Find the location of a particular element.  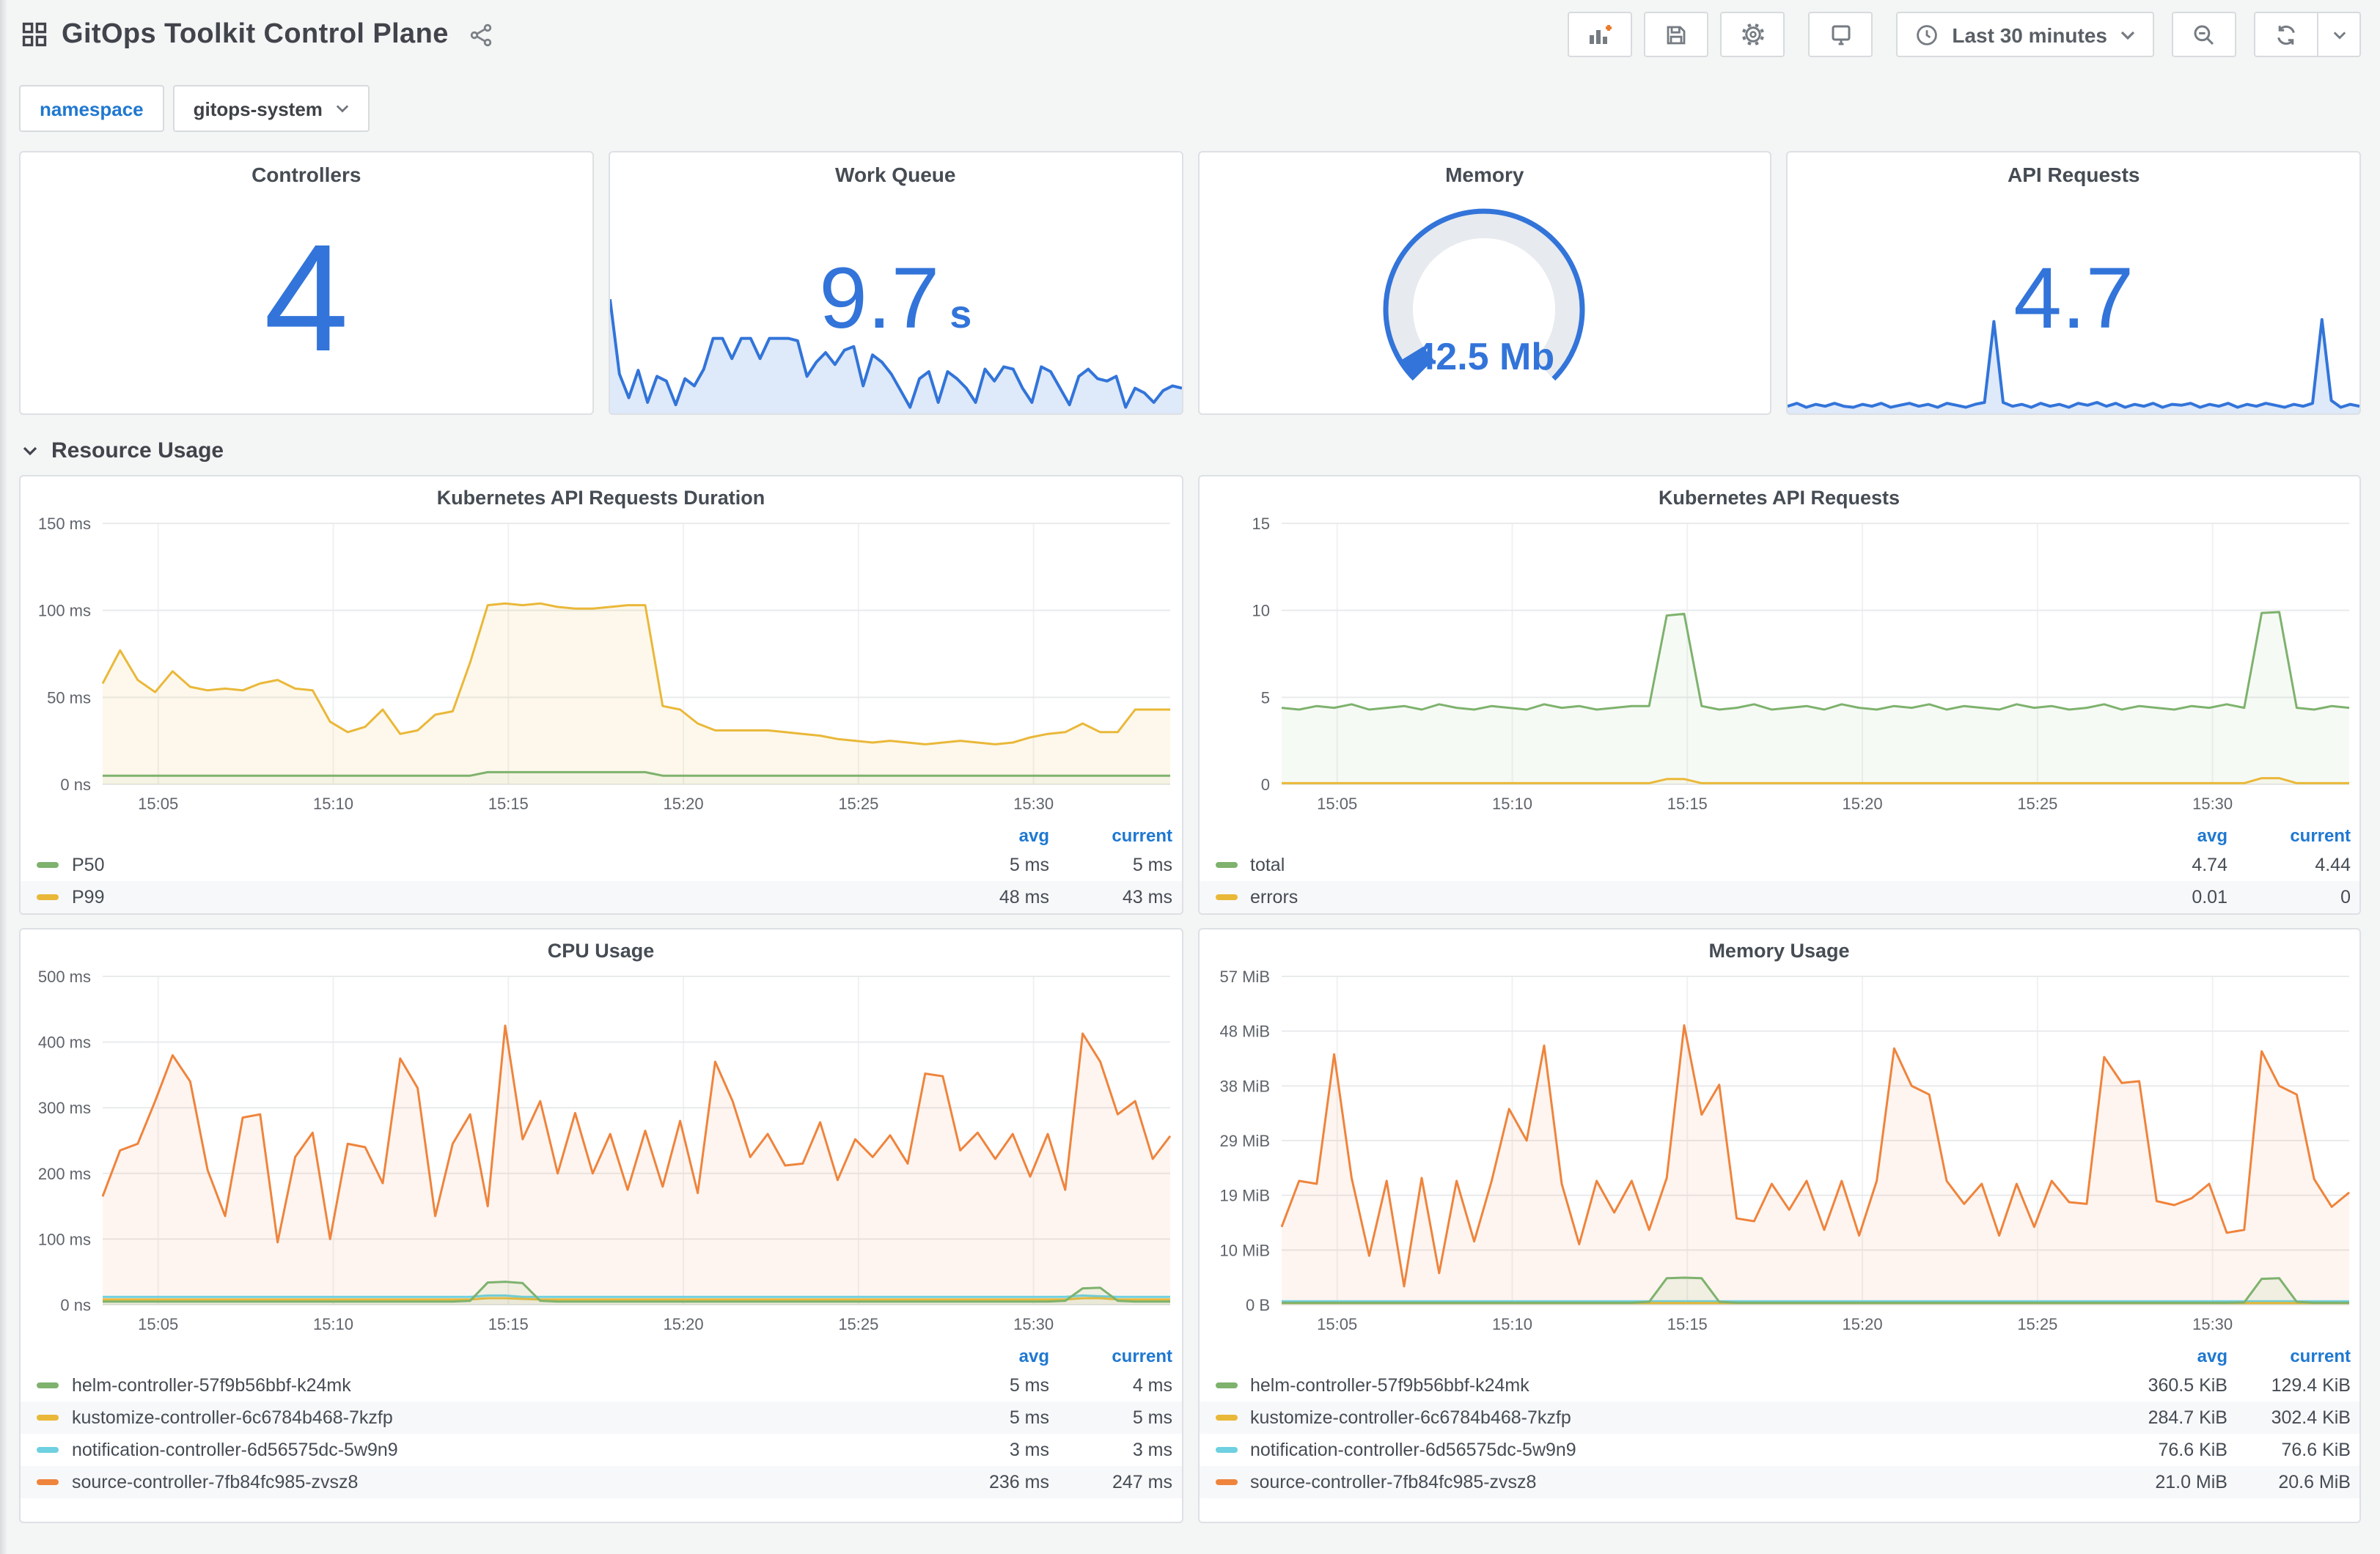

stat-unit: s is located at coordinates (961, 314).